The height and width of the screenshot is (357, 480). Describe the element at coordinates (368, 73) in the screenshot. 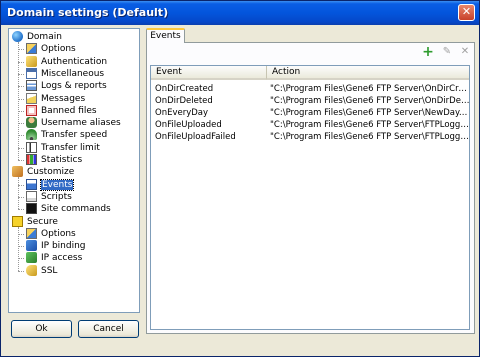

I see `column-header-action: Action` at that location.